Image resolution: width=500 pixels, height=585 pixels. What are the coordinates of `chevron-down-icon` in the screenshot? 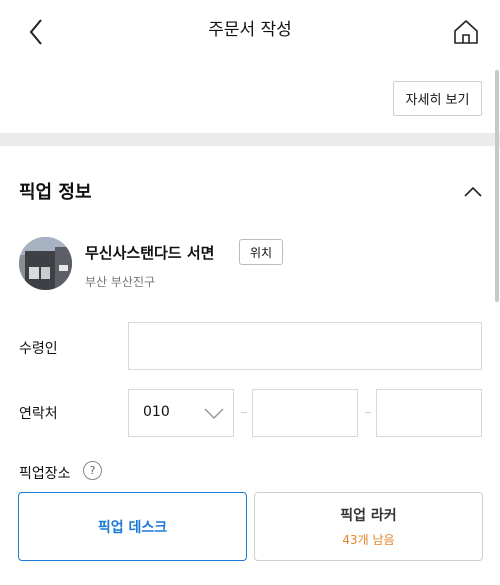 It's located at (214, 414).